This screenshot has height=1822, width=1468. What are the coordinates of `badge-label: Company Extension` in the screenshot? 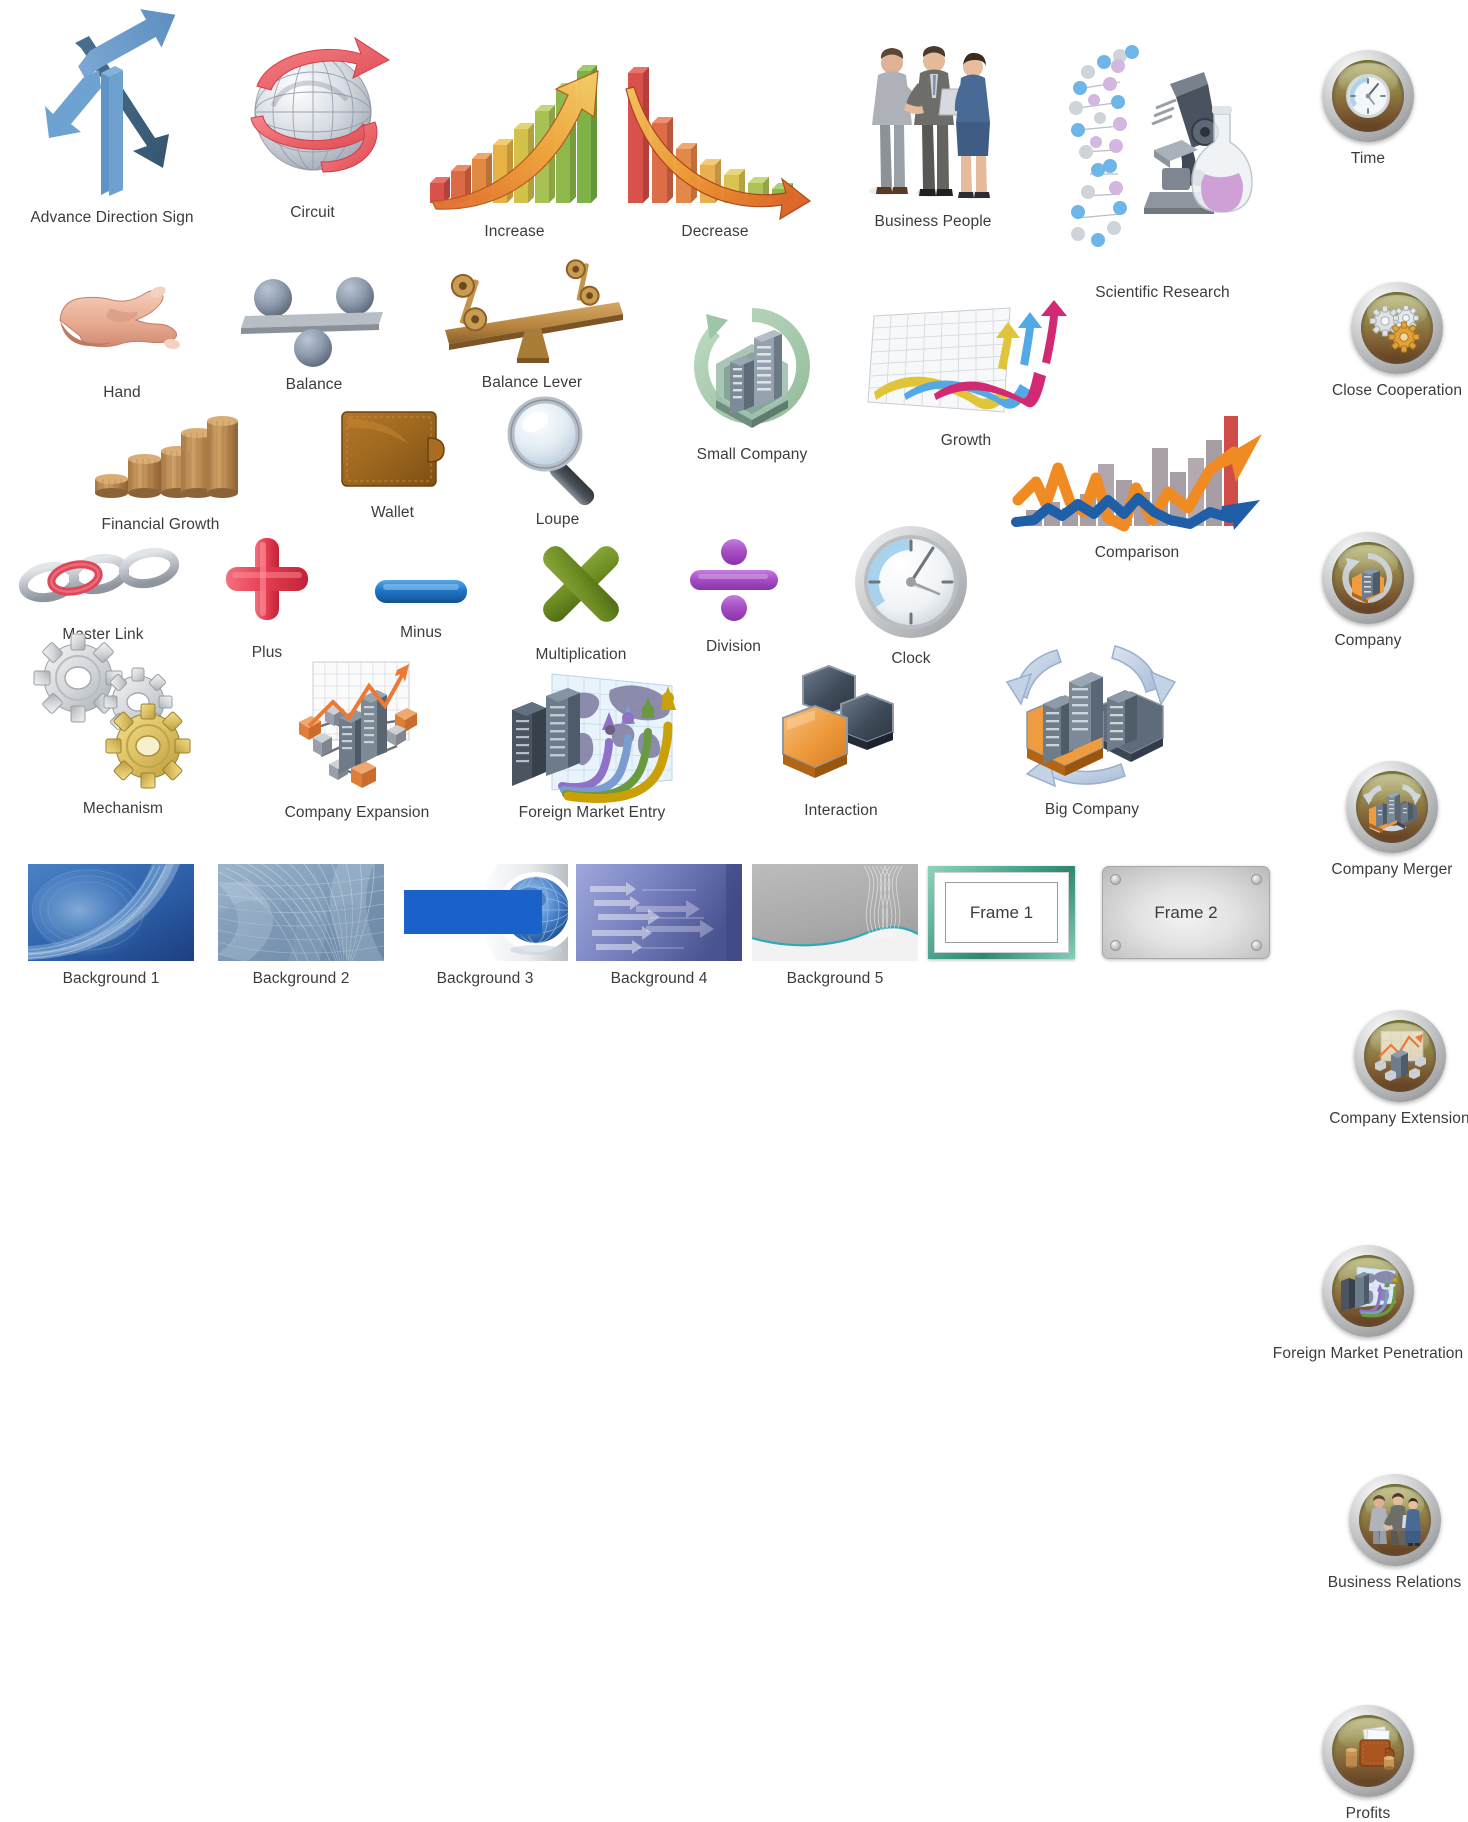 It's located at (1398, 1119).